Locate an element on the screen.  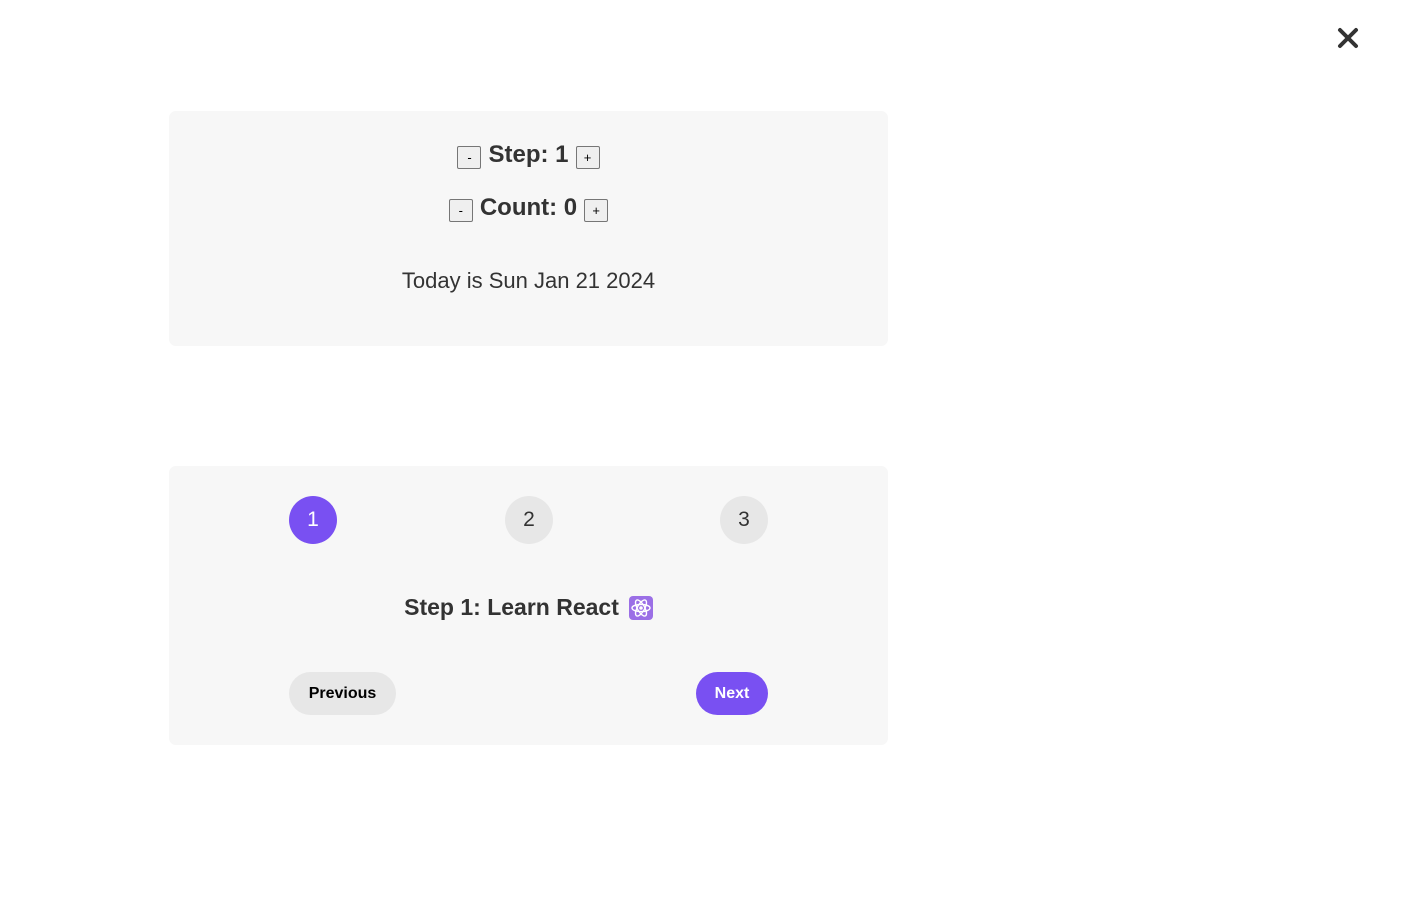
atom-icon is located at coordinates (640, 607).